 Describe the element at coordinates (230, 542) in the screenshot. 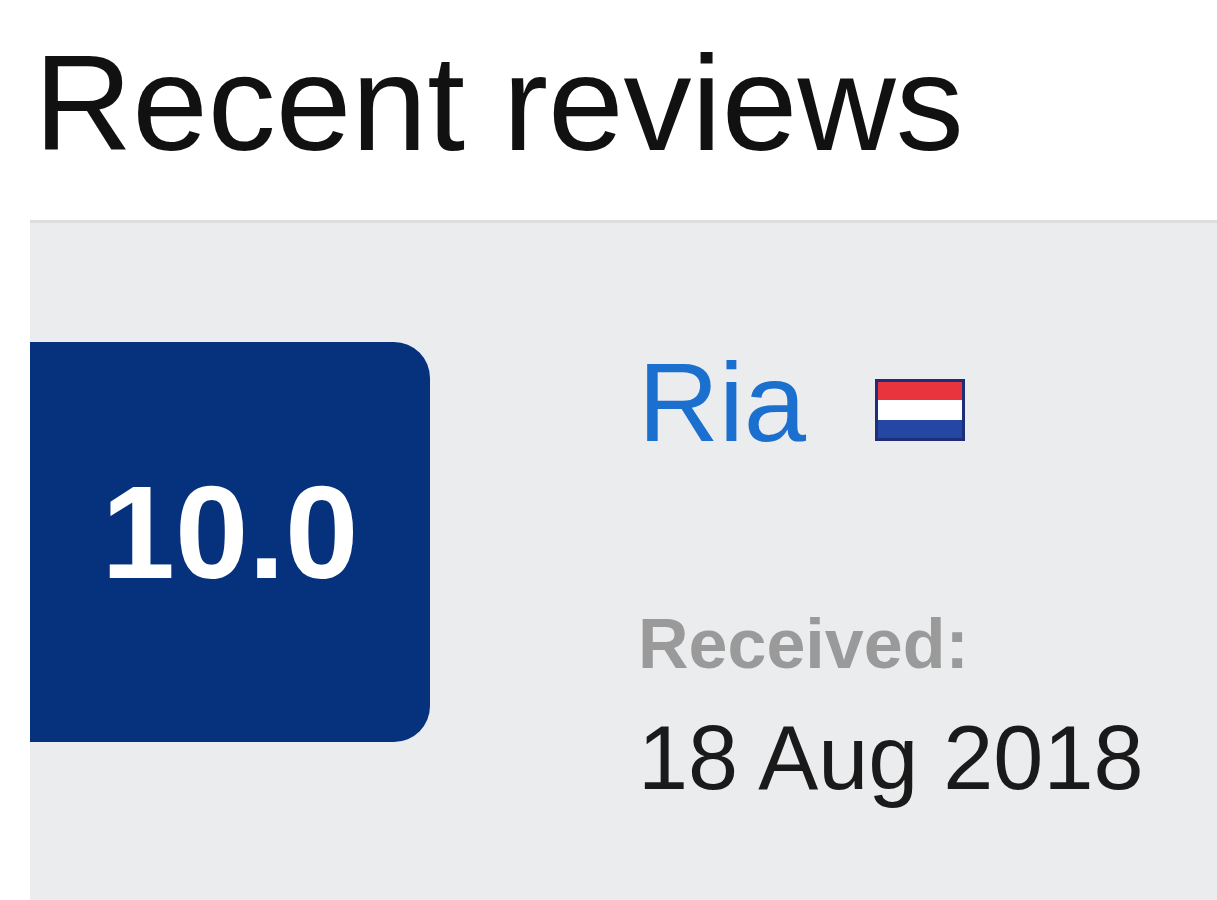

I see `score-tile: 10.0` at that location.